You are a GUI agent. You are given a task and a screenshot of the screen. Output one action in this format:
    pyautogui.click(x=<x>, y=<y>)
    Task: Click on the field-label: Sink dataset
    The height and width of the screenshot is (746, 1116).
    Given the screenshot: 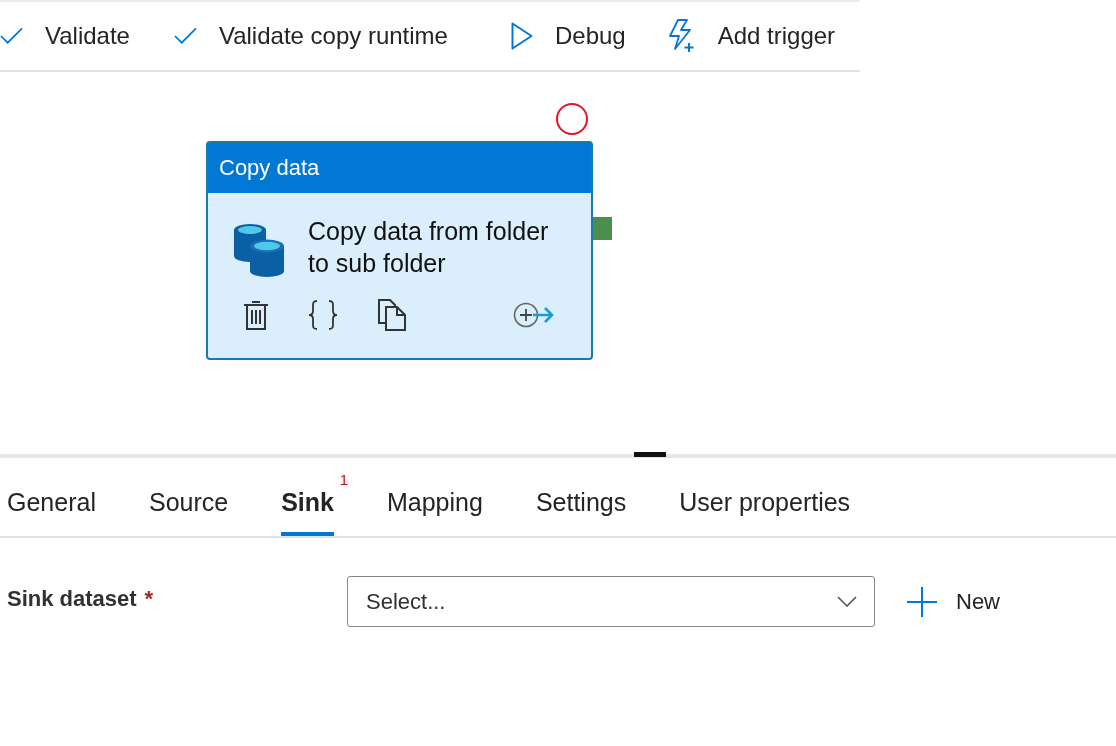 What is the action you would take?
    pyautogui.click(x=72, y=599)
    